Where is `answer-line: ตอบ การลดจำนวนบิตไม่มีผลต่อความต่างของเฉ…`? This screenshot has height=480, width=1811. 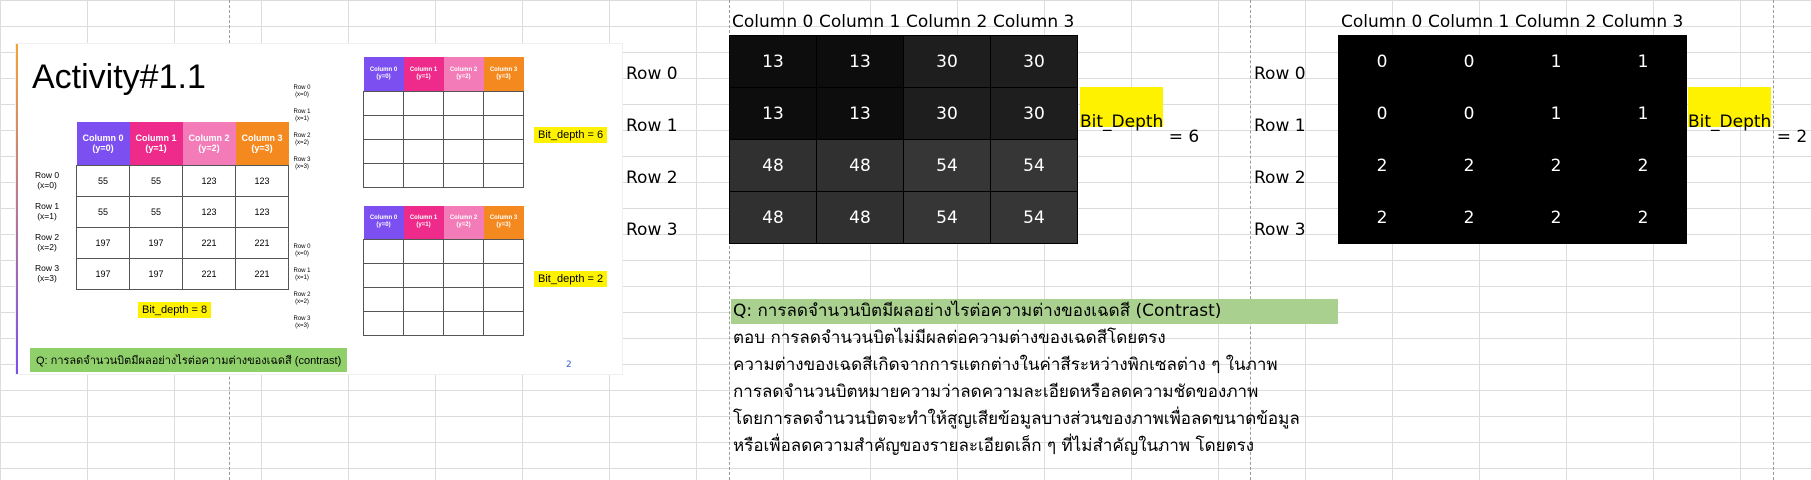 answer-line: ตอบ การลดจำนวนบิตไม่มีผลต่อความต่างของเฉ… is located at coordinates (949, 338).